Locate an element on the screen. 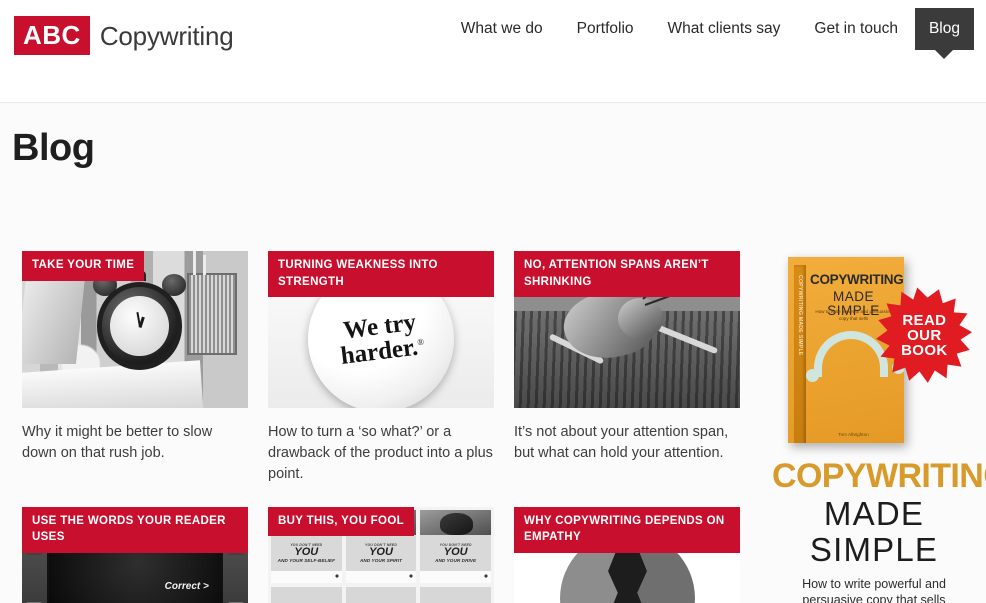 Image resolution: width=986 pixels, height=603 pixels. poster-photo-shape is located at coordinates (455, 522).